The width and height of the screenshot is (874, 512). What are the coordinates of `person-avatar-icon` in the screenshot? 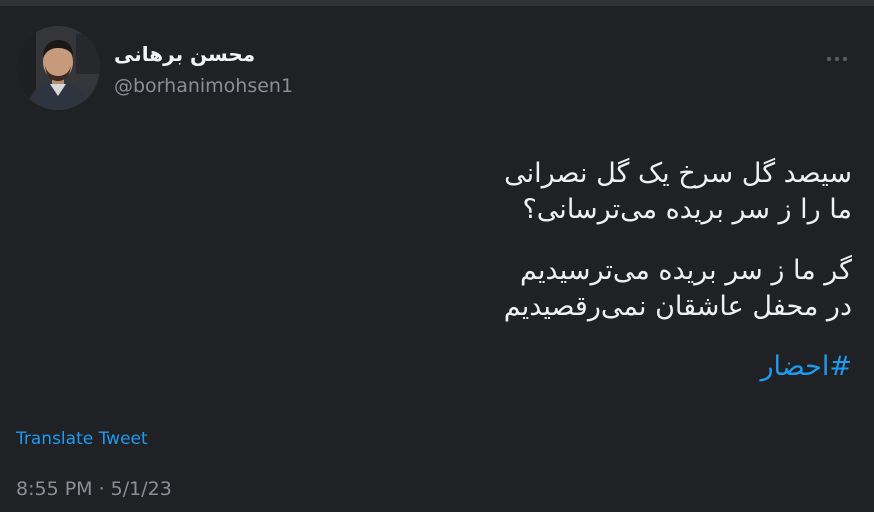 It's located at (58, 68).